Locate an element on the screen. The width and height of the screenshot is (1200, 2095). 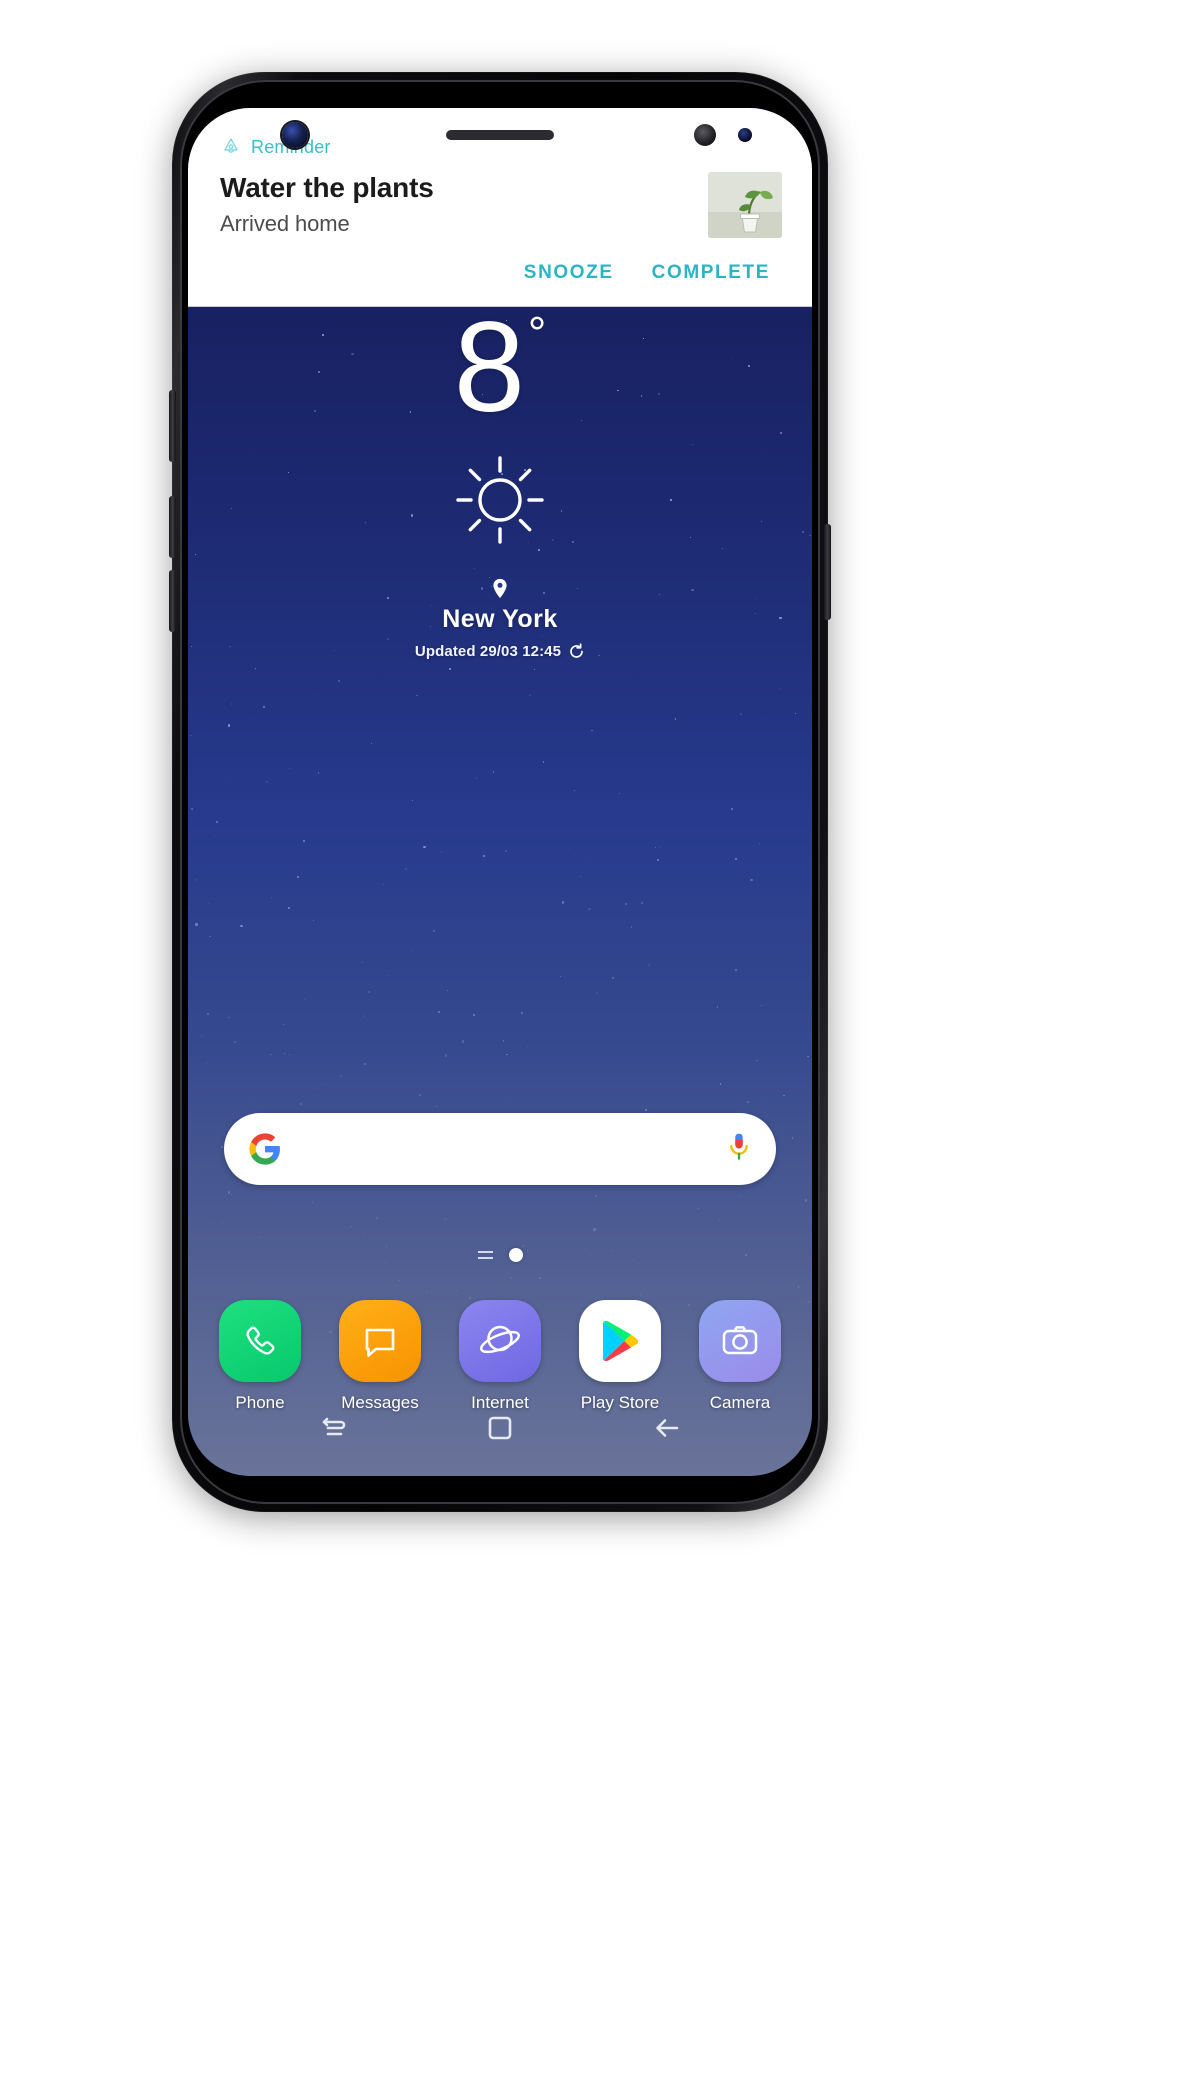
home-square-icon is located at coordinates (500, 1428).